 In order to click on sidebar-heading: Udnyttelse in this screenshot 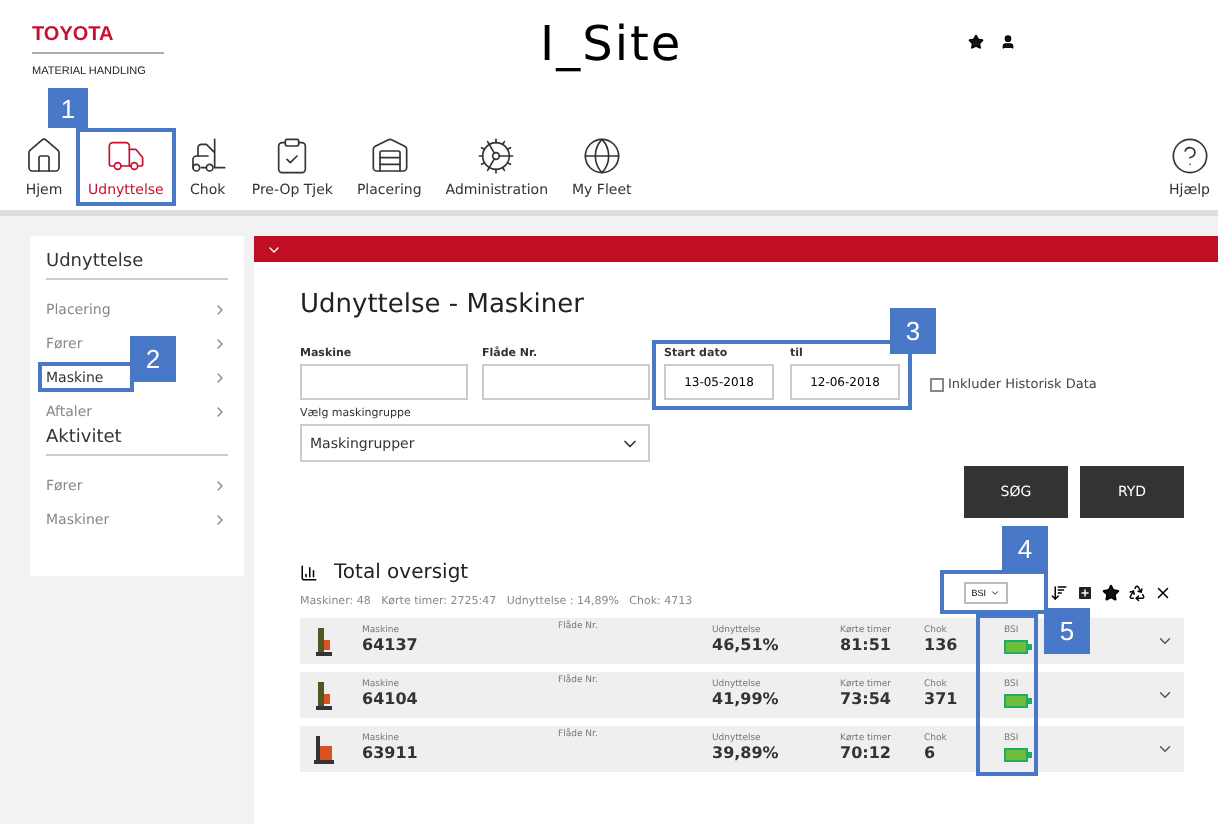, I will do `click(137, 266)`.